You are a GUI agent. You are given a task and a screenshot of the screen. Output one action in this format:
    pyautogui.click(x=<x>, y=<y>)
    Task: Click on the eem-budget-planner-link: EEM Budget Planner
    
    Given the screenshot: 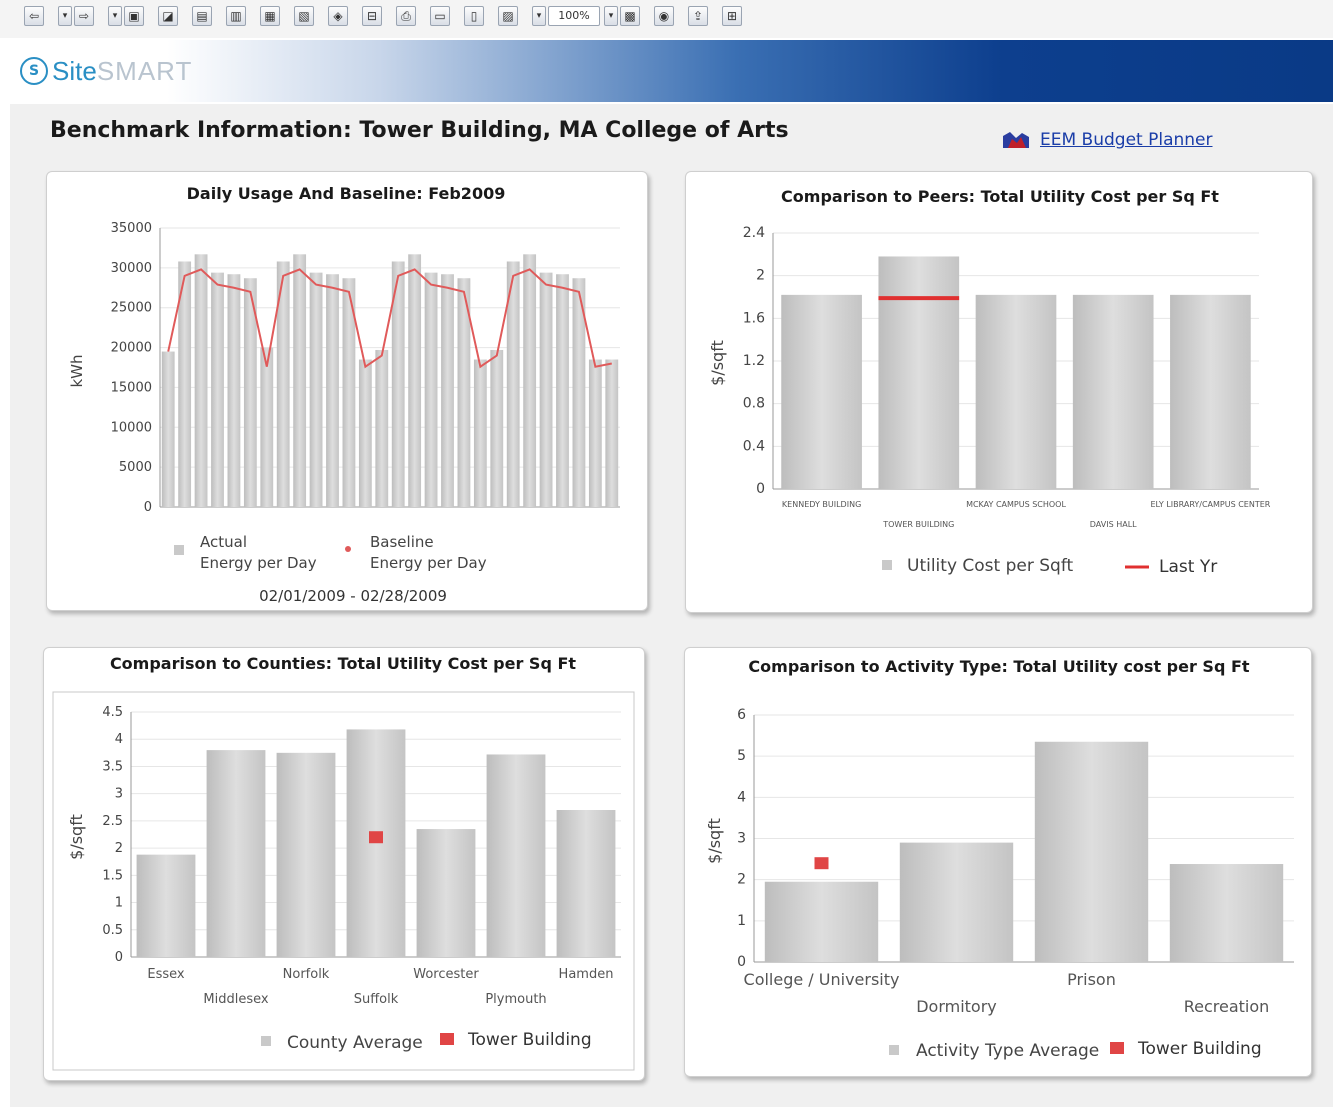 What is the action you would take?
    pyautogui.click(x=1126, y=140)
    